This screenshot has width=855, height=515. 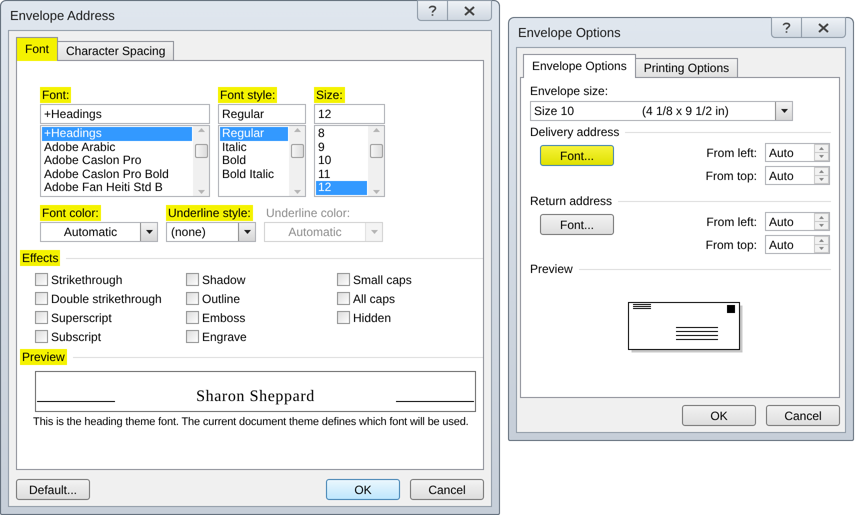 What do you see at coordinates (221, 299) in the screenshot?
I see `checkbox-label: Outline` at bounding box center [221, 299].